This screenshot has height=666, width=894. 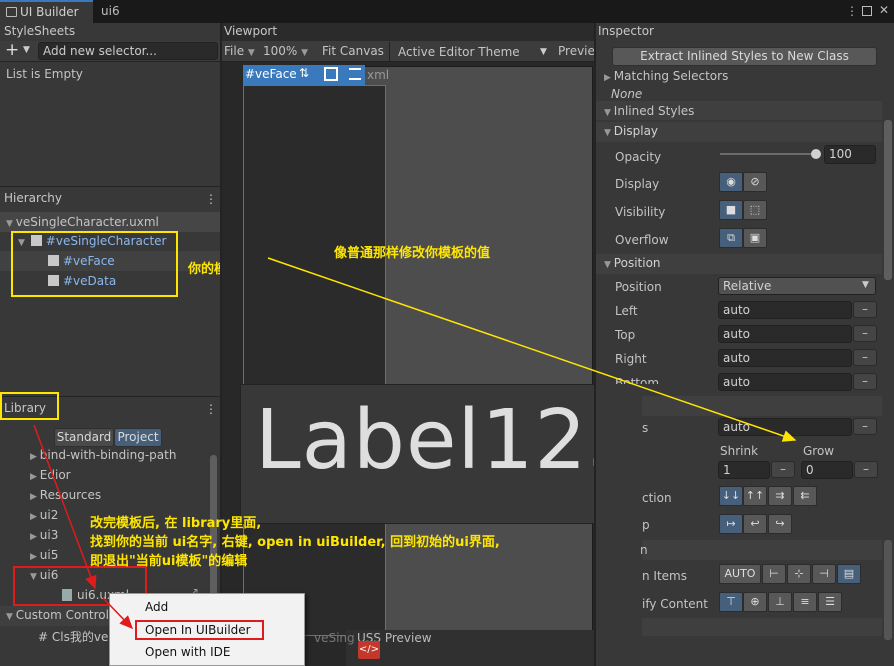 What do you see at coordinates (65, 507) in the screenshot?
I see `library-arrow` at bounding box center [65, 507].